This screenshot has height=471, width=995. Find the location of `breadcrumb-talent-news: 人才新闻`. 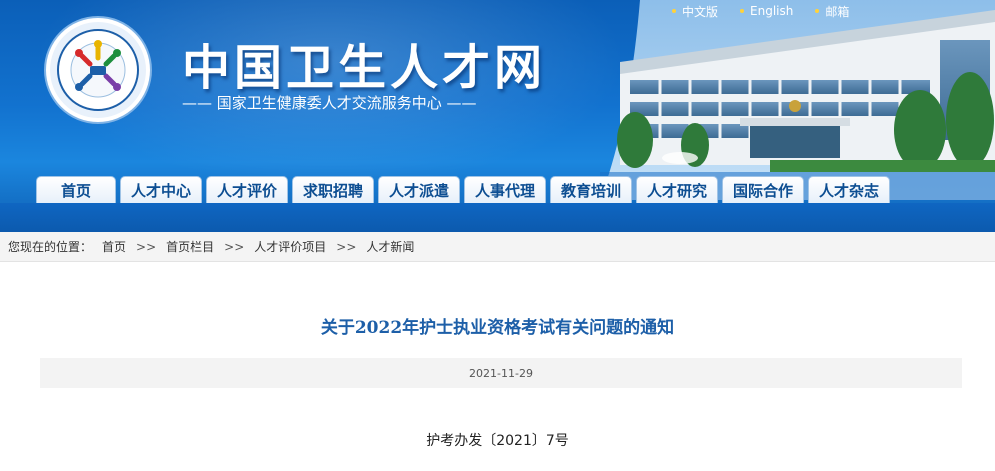

breadcrumb-talent-news: 人才新闻 is located at coordinates (390, 246).